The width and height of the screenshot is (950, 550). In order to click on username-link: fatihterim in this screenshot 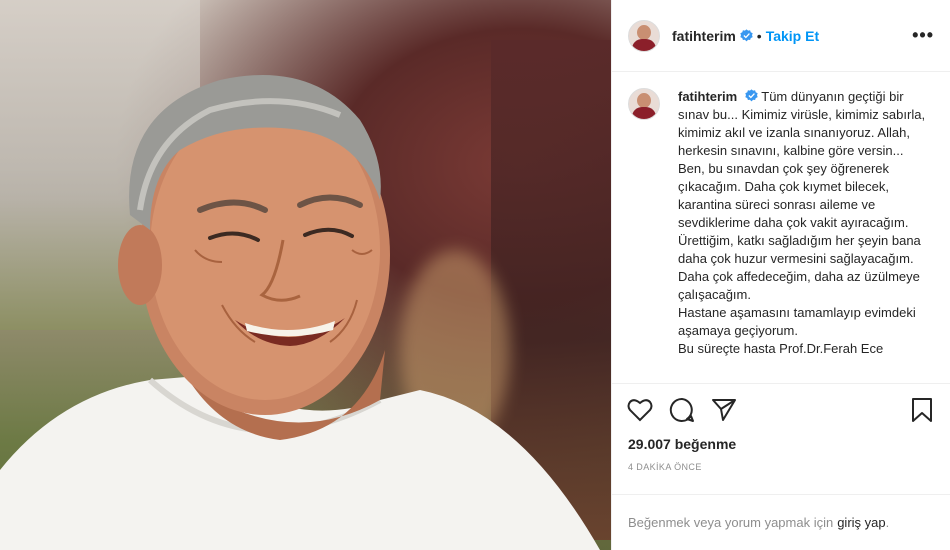, I will do `click(704, 36)`.